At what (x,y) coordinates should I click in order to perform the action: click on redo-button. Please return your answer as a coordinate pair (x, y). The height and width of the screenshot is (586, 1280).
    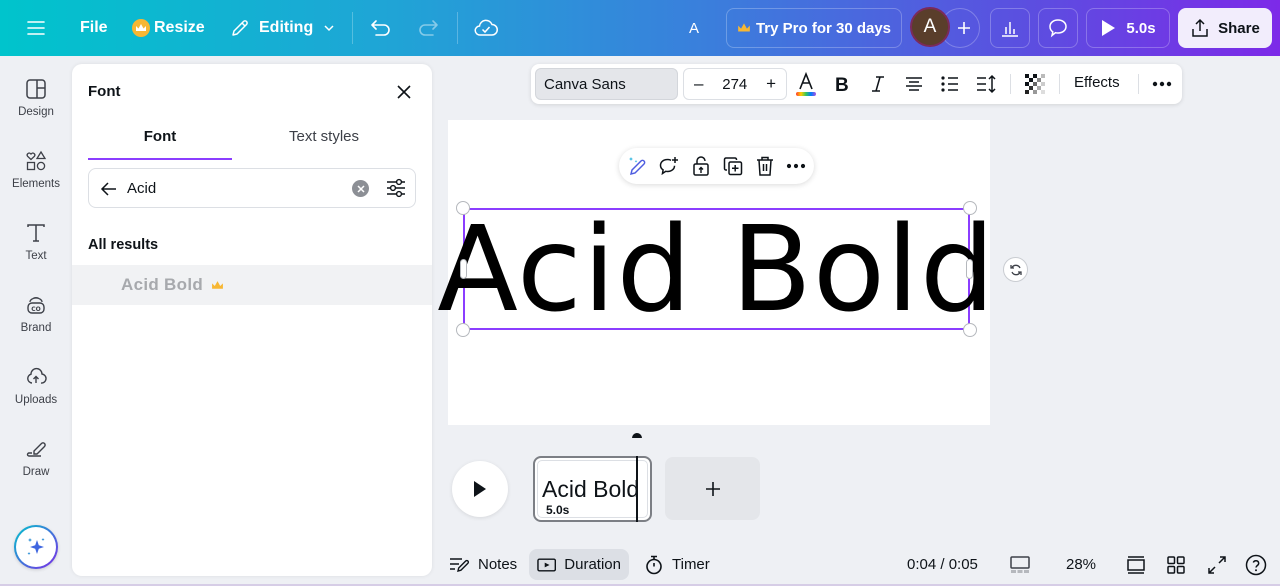
    Looking at the image, I should click on (428, 28).